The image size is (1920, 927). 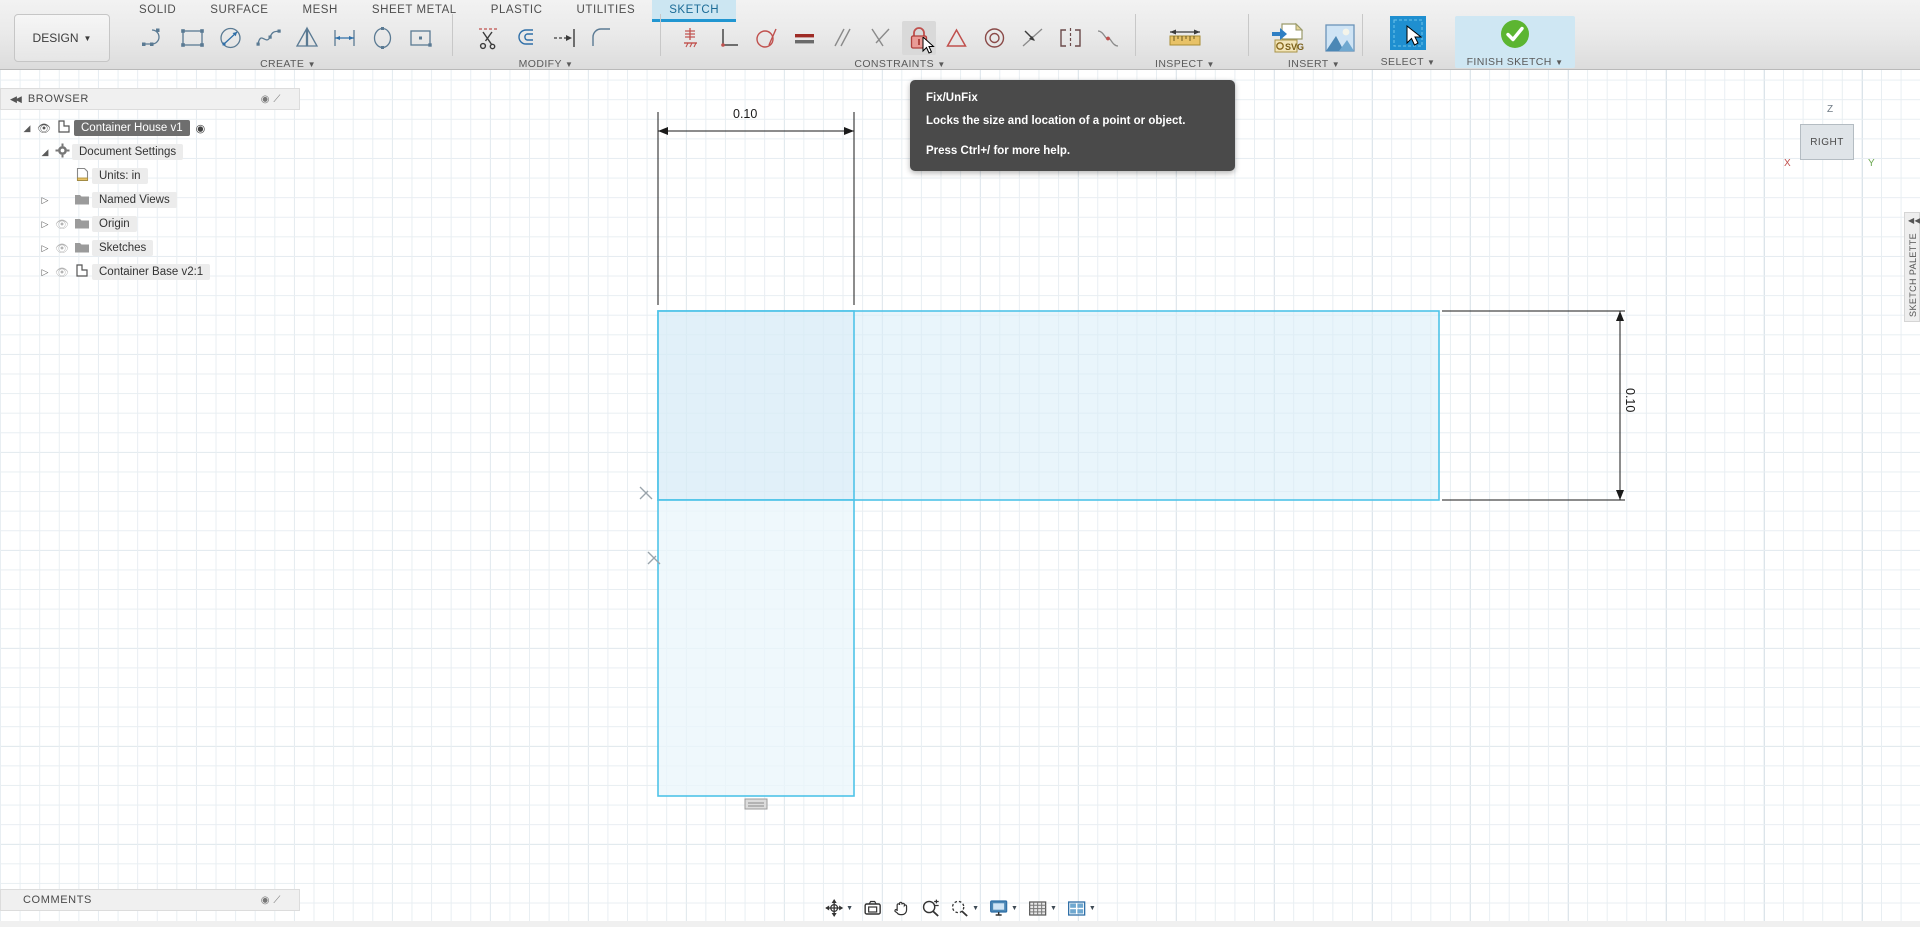 What do you see at coordinates (62, 38) in the screenshot?
I see `workspace-switcher-button: DESIGN ▼` at bounding box center [62, 38].